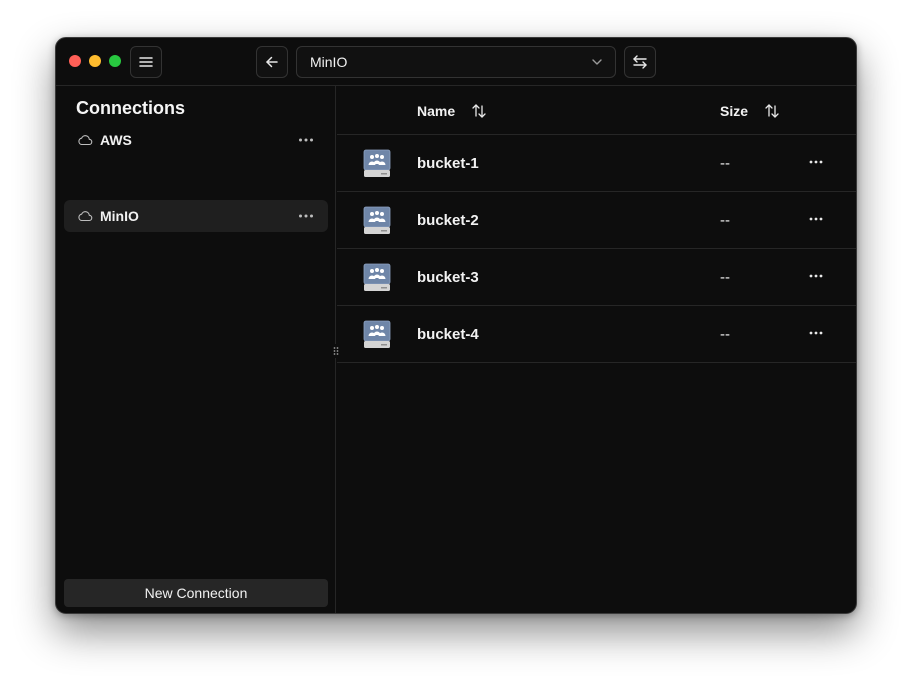 The width and height of the screenshot is (912, 687). What do you see at coordinates (119, 216) in the screenshot?
I see `sidebar-item-label: MinIO` at bounding box center [119, 216].